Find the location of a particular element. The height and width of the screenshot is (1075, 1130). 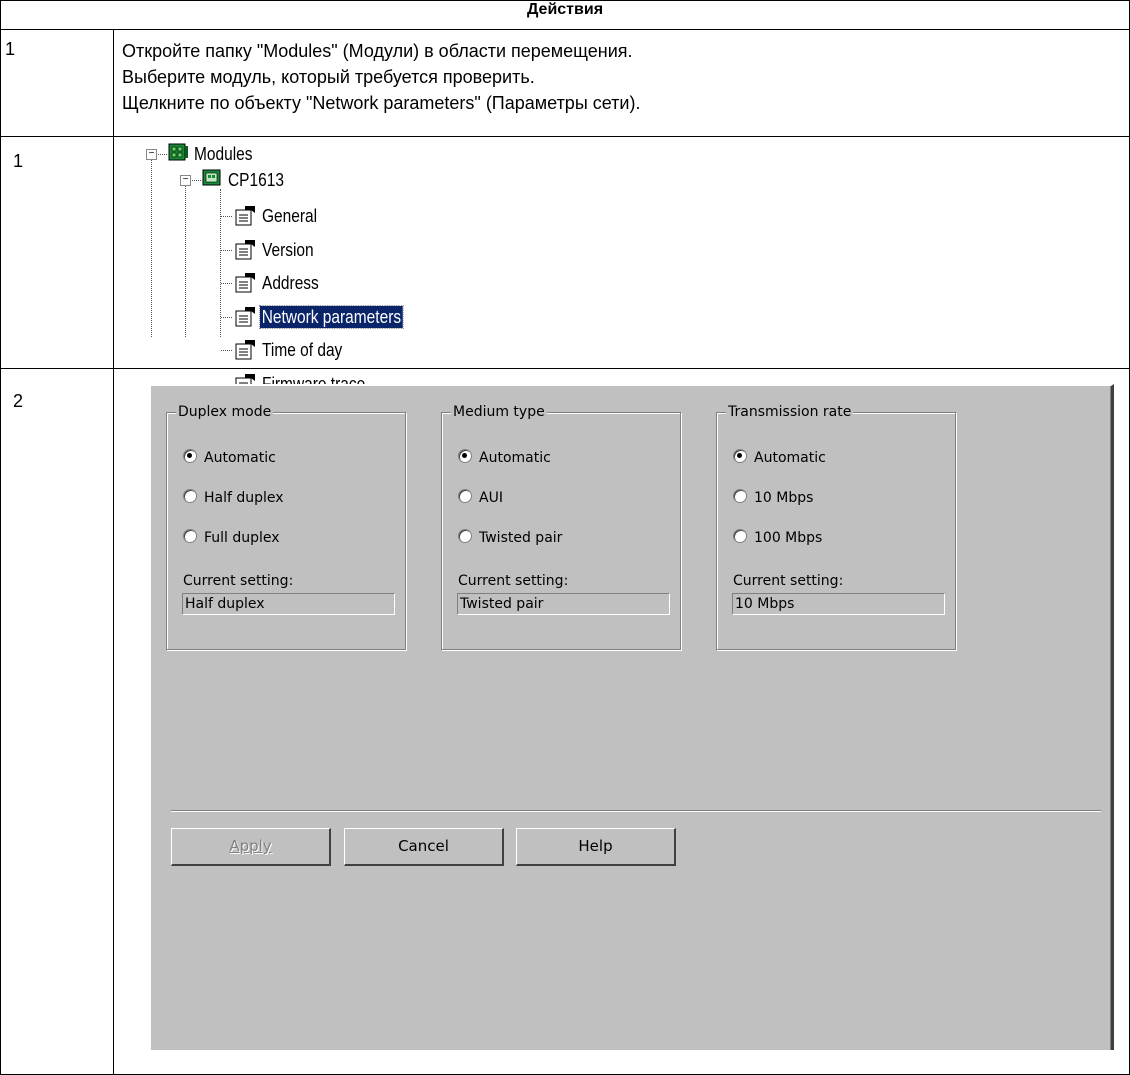

radio-half-duplex: Half duplex is located at coordinates (233, 498).